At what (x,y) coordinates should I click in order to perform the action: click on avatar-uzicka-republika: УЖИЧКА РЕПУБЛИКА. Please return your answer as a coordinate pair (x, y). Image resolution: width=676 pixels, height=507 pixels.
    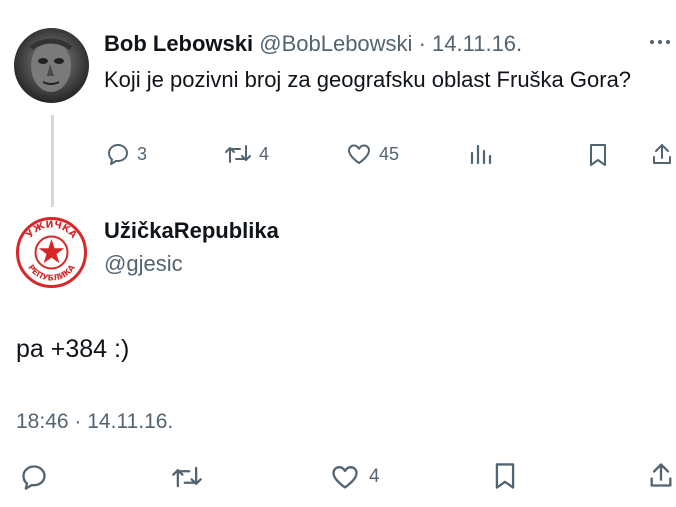
    Looking at the image, I should click on (51, 252).